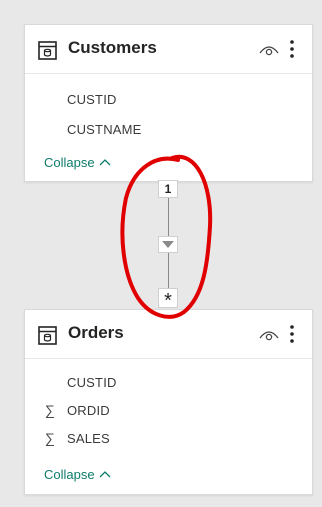  What do you see at coordinates (104, 129) in the screenshot?
I see `field-name: CUSTNAME` at bounding box center [104, 129].